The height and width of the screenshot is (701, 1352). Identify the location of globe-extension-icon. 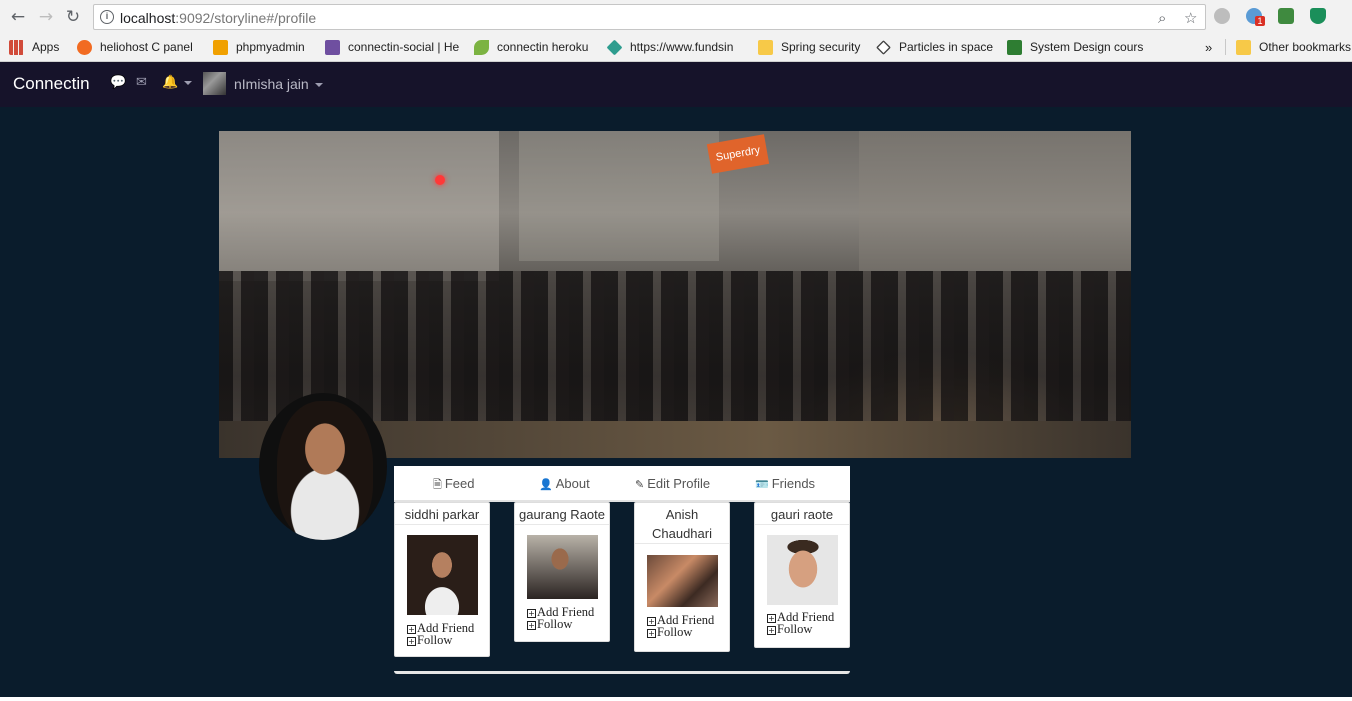
(1222, 16).